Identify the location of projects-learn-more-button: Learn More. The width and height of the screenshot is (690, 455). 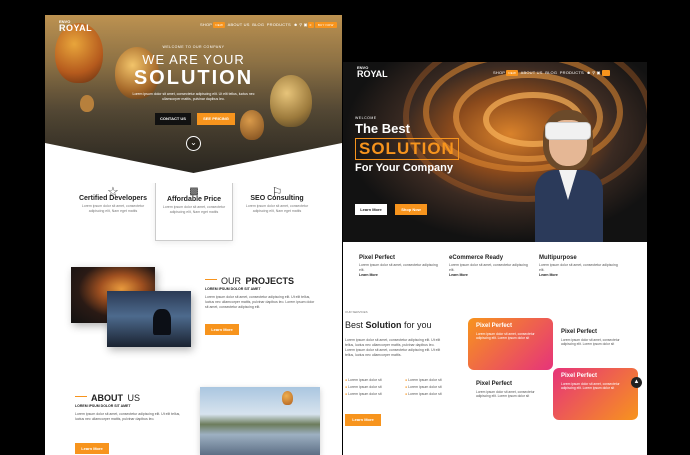
(222, 329).